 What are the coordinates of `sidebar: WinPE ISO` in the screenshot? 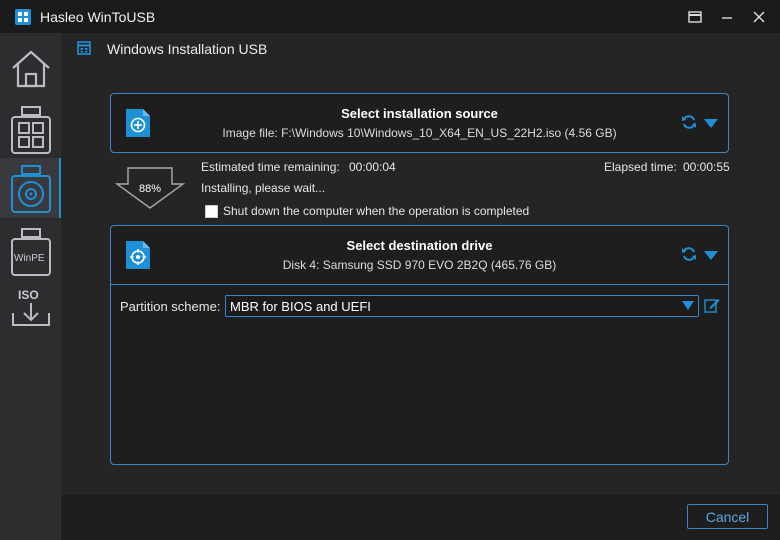 It's located at (30, 286).